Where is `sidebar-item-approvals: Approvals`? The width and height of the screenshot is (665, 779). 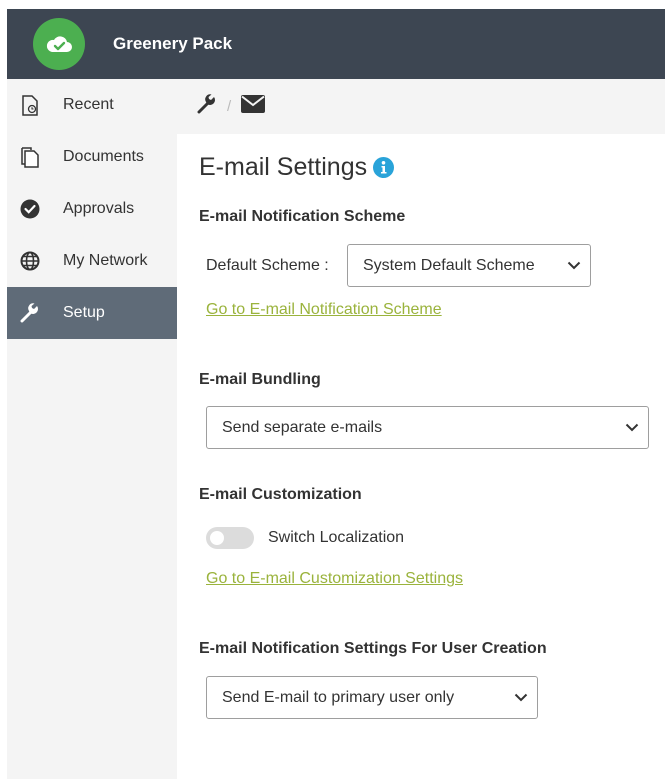 sidebar-item-approvals: Approvals is located at coordinates (92, 209).